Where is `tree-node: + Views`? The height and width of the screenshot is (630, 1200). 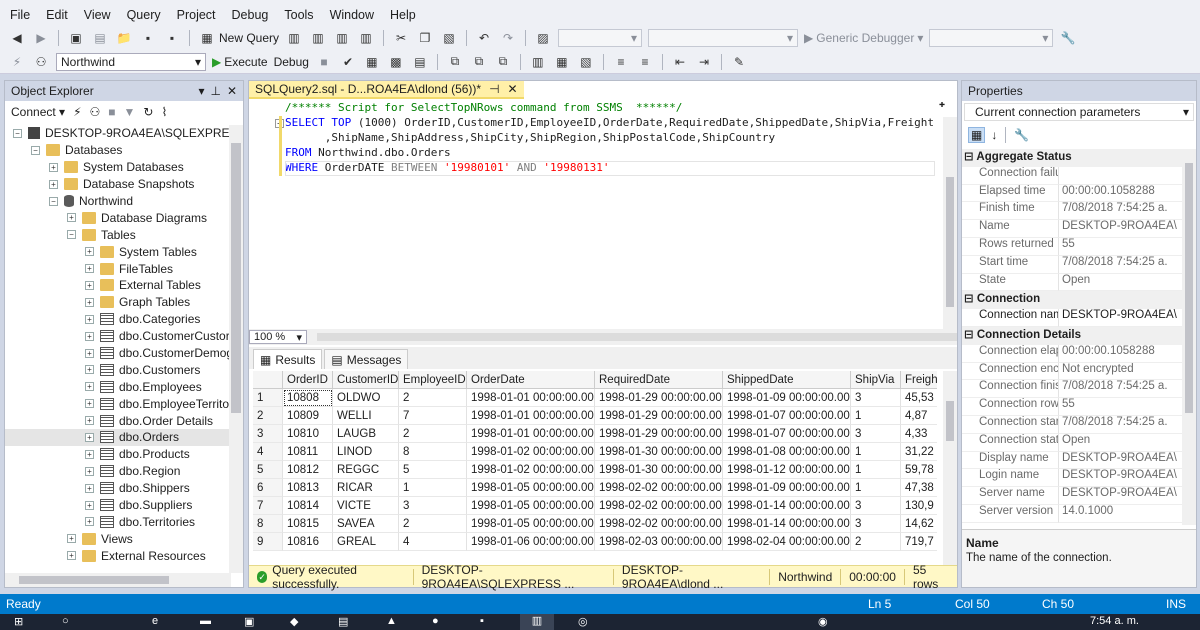 tree-node: + Views is located at coordinates (118, 538).